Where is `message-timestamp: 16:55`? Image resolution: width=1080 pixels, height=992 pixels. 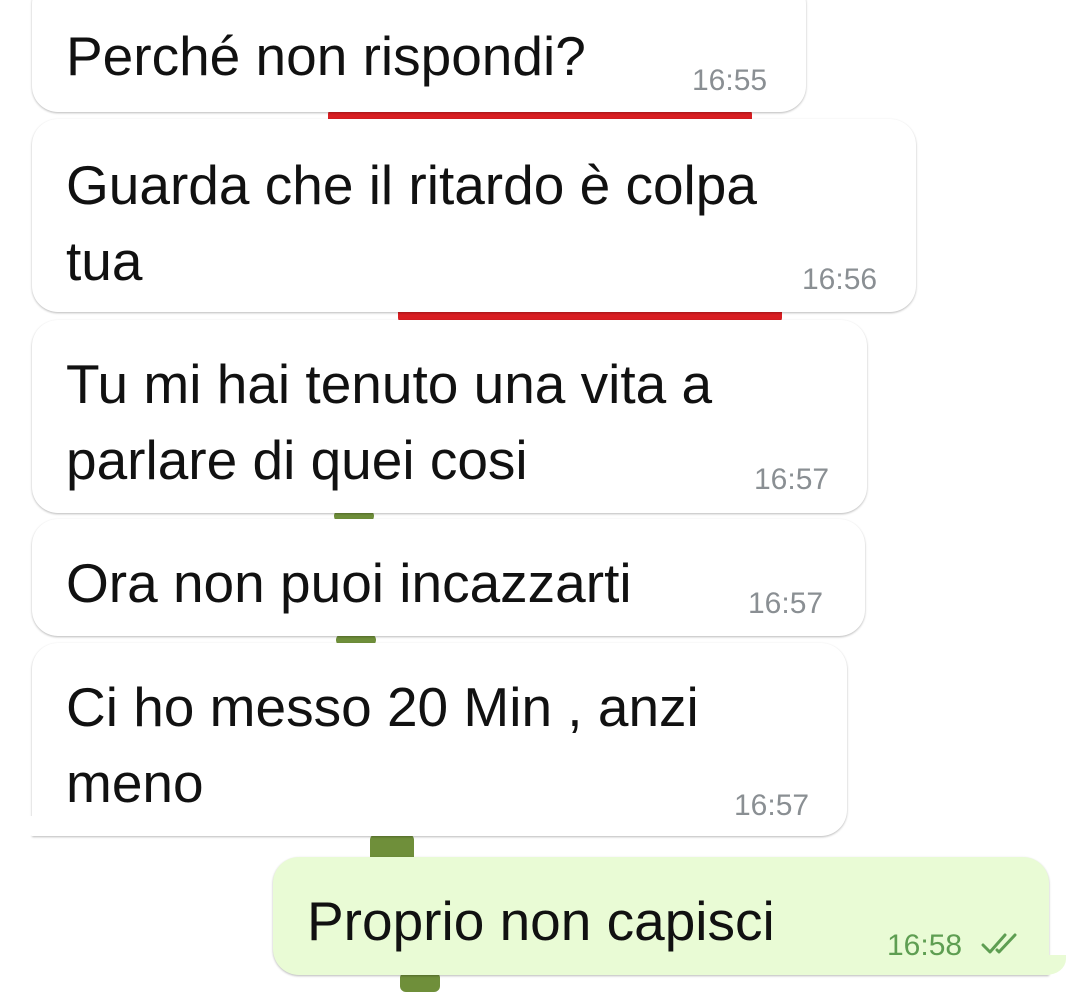
message-timestamp: 16:55 is located at coordinates (730, 80).